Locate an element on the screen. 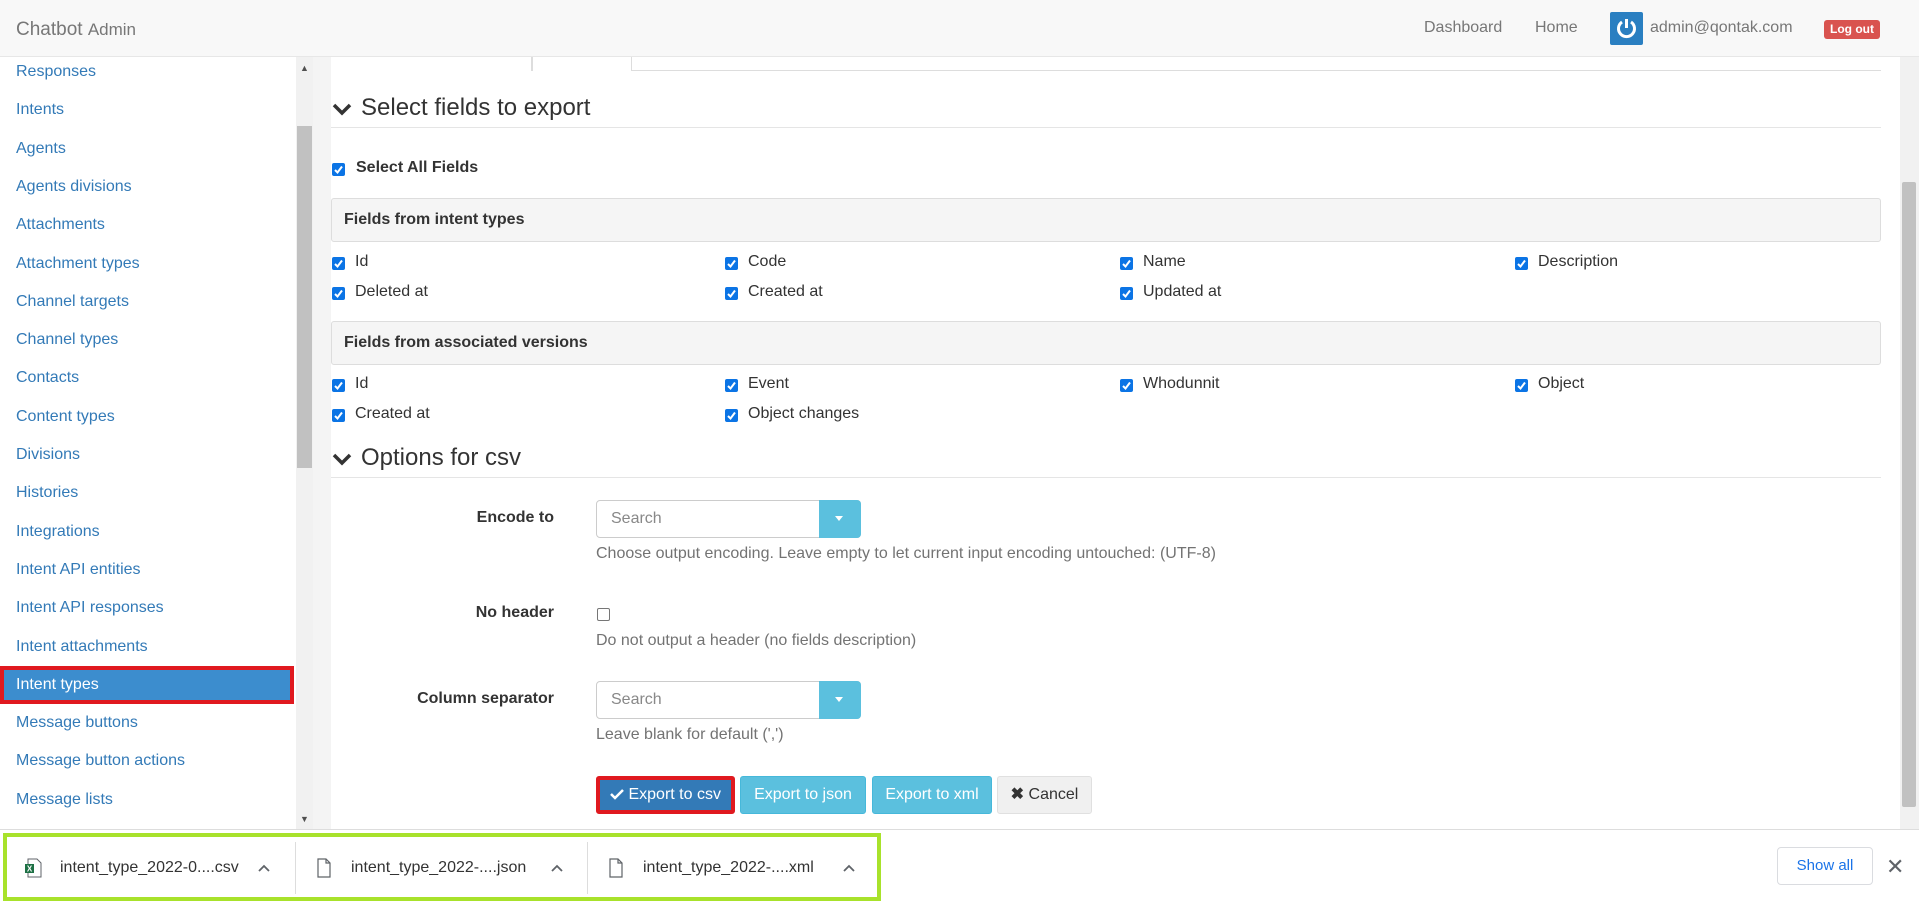 This screenshot has width=1919, height=903. select-all-checkbox is located at coordinates (338, 169).